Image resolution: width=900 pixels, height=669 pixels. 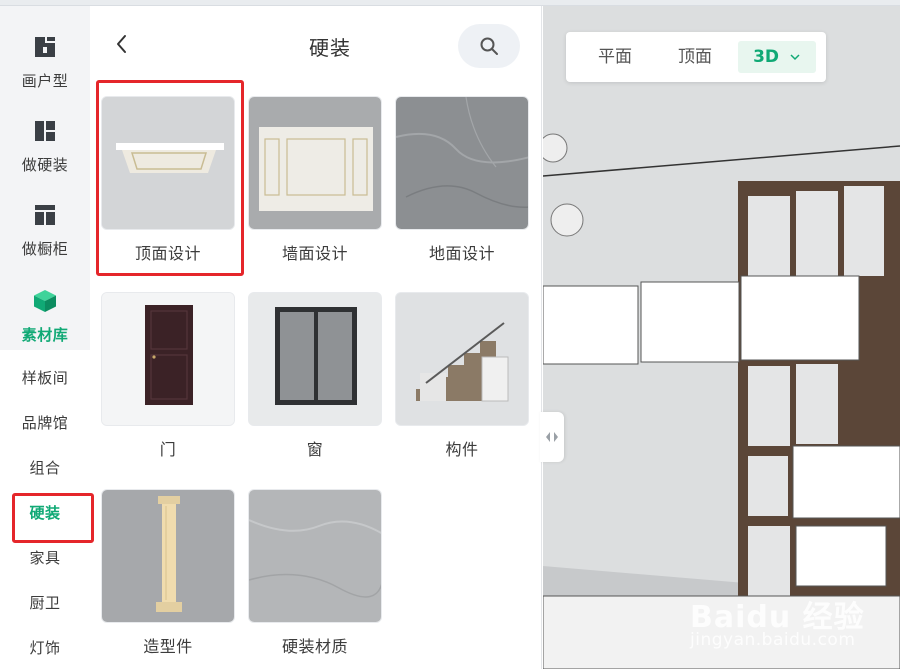 What do you see at coordinates (167, 253) in the screenshot?
I see `card-ceiling-design-label: 顶面设计` at bounding box center [167, 253].